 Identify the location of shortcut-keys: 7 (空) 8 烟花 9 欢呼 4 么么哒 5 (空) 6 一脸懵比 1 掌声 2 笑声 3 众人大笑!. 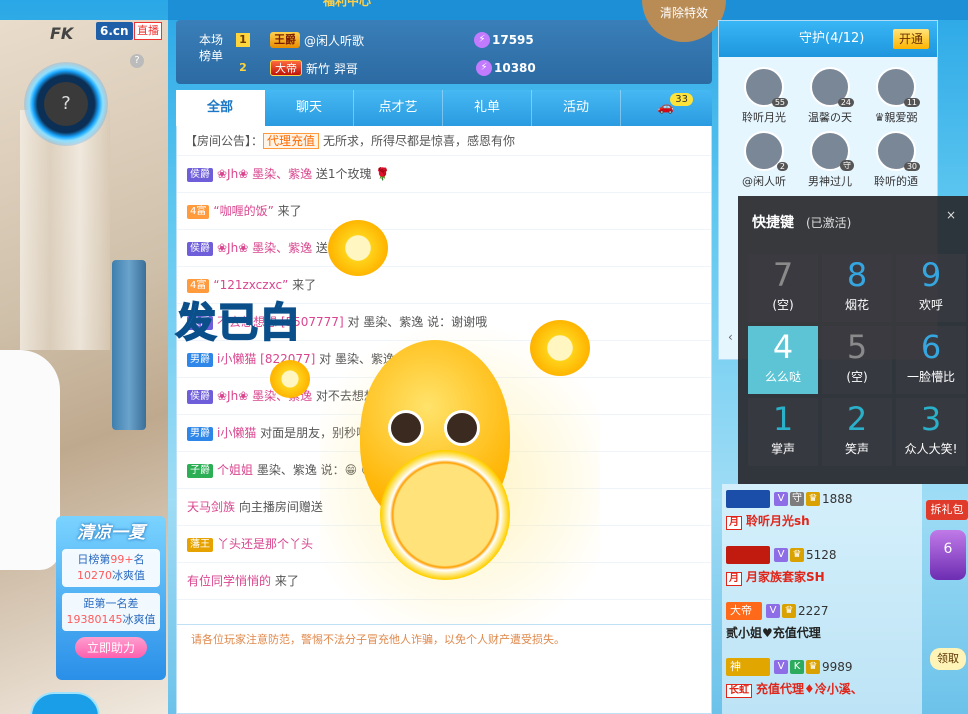
(853, 360).